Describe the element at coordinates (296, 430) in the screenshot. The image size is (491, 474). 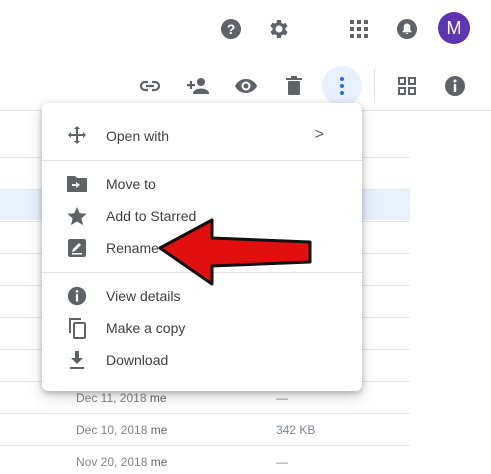
I see `file-size: 342 KB` at that location.